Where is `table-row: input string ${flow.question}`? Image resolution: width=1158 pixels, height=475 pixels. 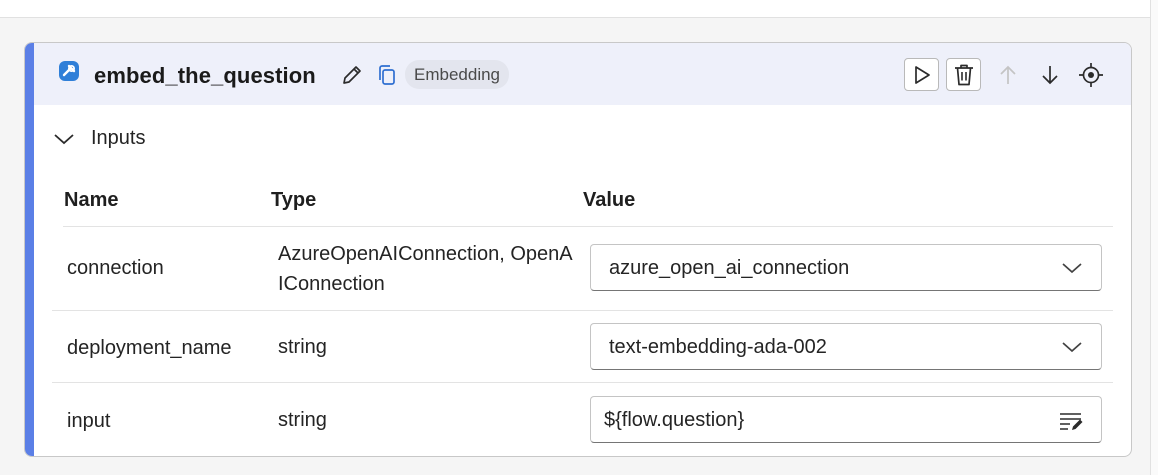 table-row: input string ${flow.question} is located at coordinates (582, 419).